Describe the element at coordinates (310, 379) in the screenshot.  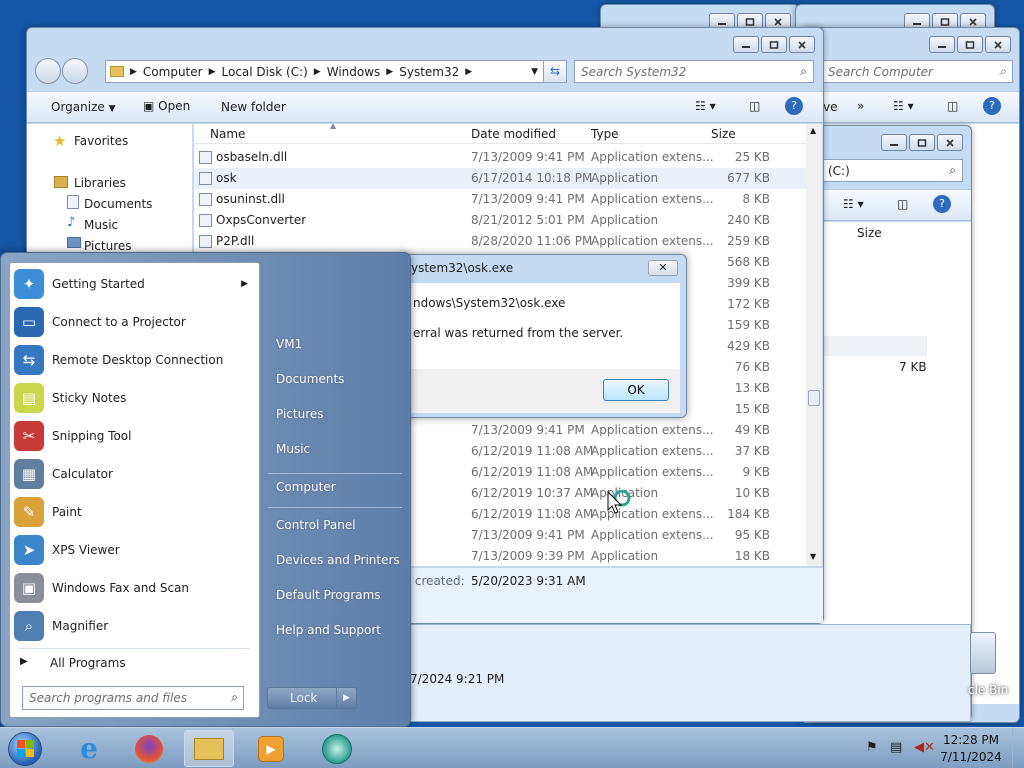
I see `start-right-item: Documents` at that location.